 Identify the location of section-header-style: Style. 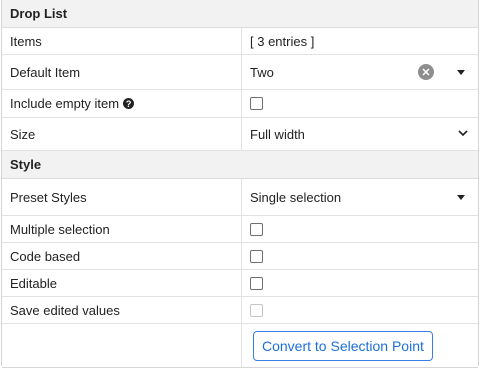
(240, 165).